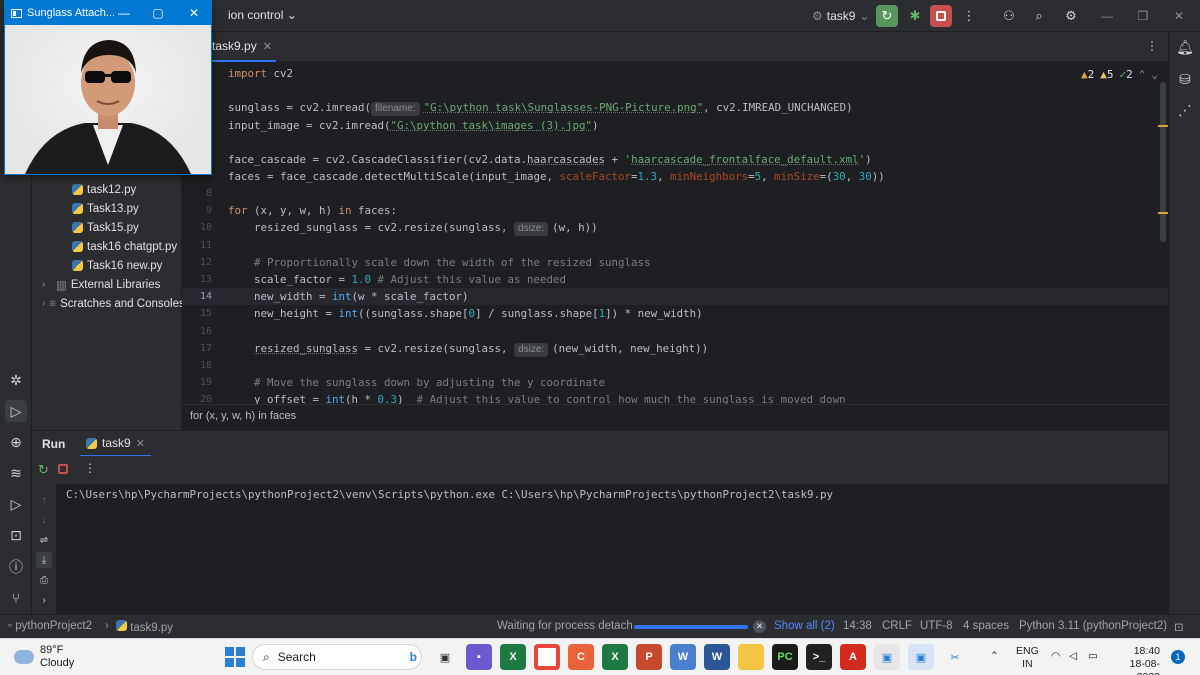  I want to click on sciview-tool-button: ⋰, so click(1185, 110).